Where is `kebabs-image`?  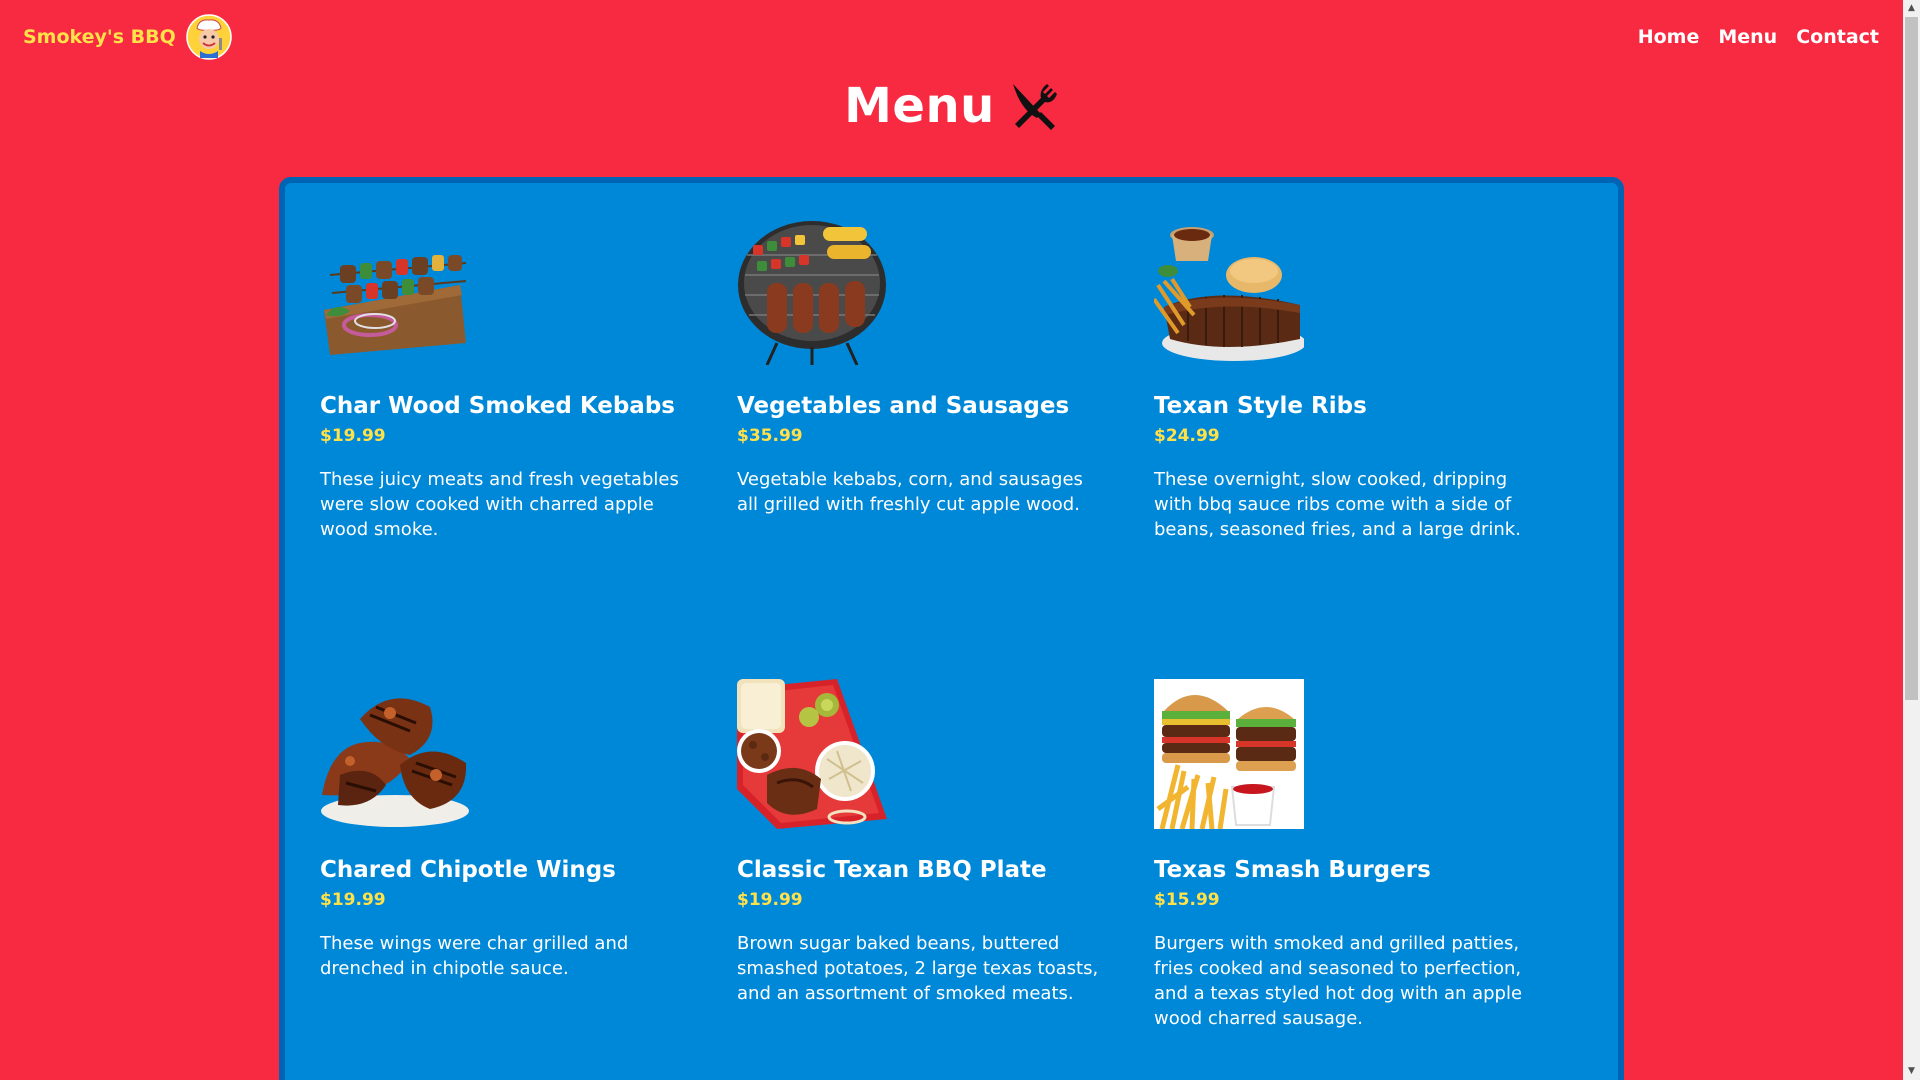
kebabs-image is located at coordinates (395, 305).